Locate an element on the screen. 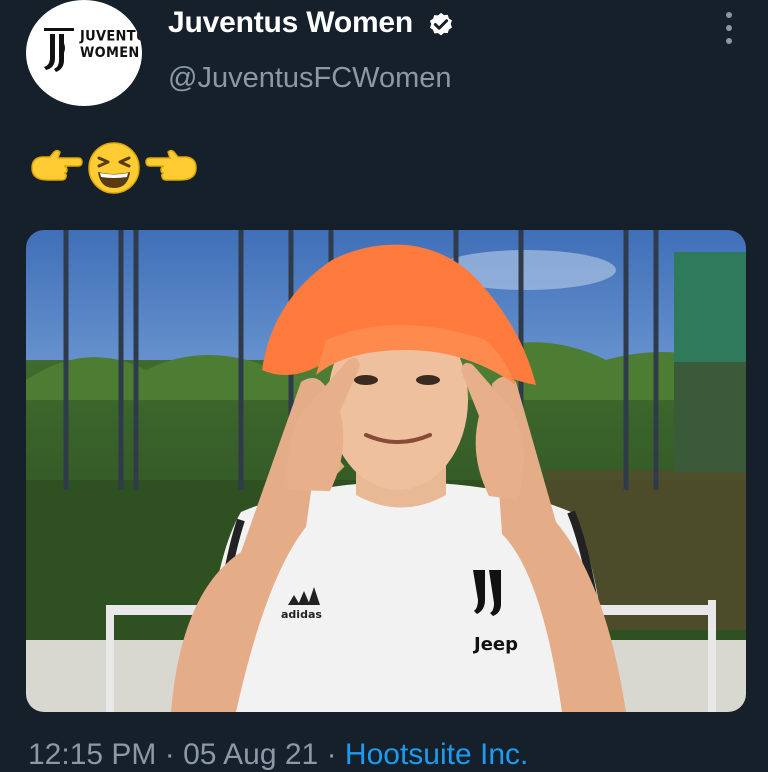  avatar: JUVENTUS WOMEN is located at coordinates (84, 53).